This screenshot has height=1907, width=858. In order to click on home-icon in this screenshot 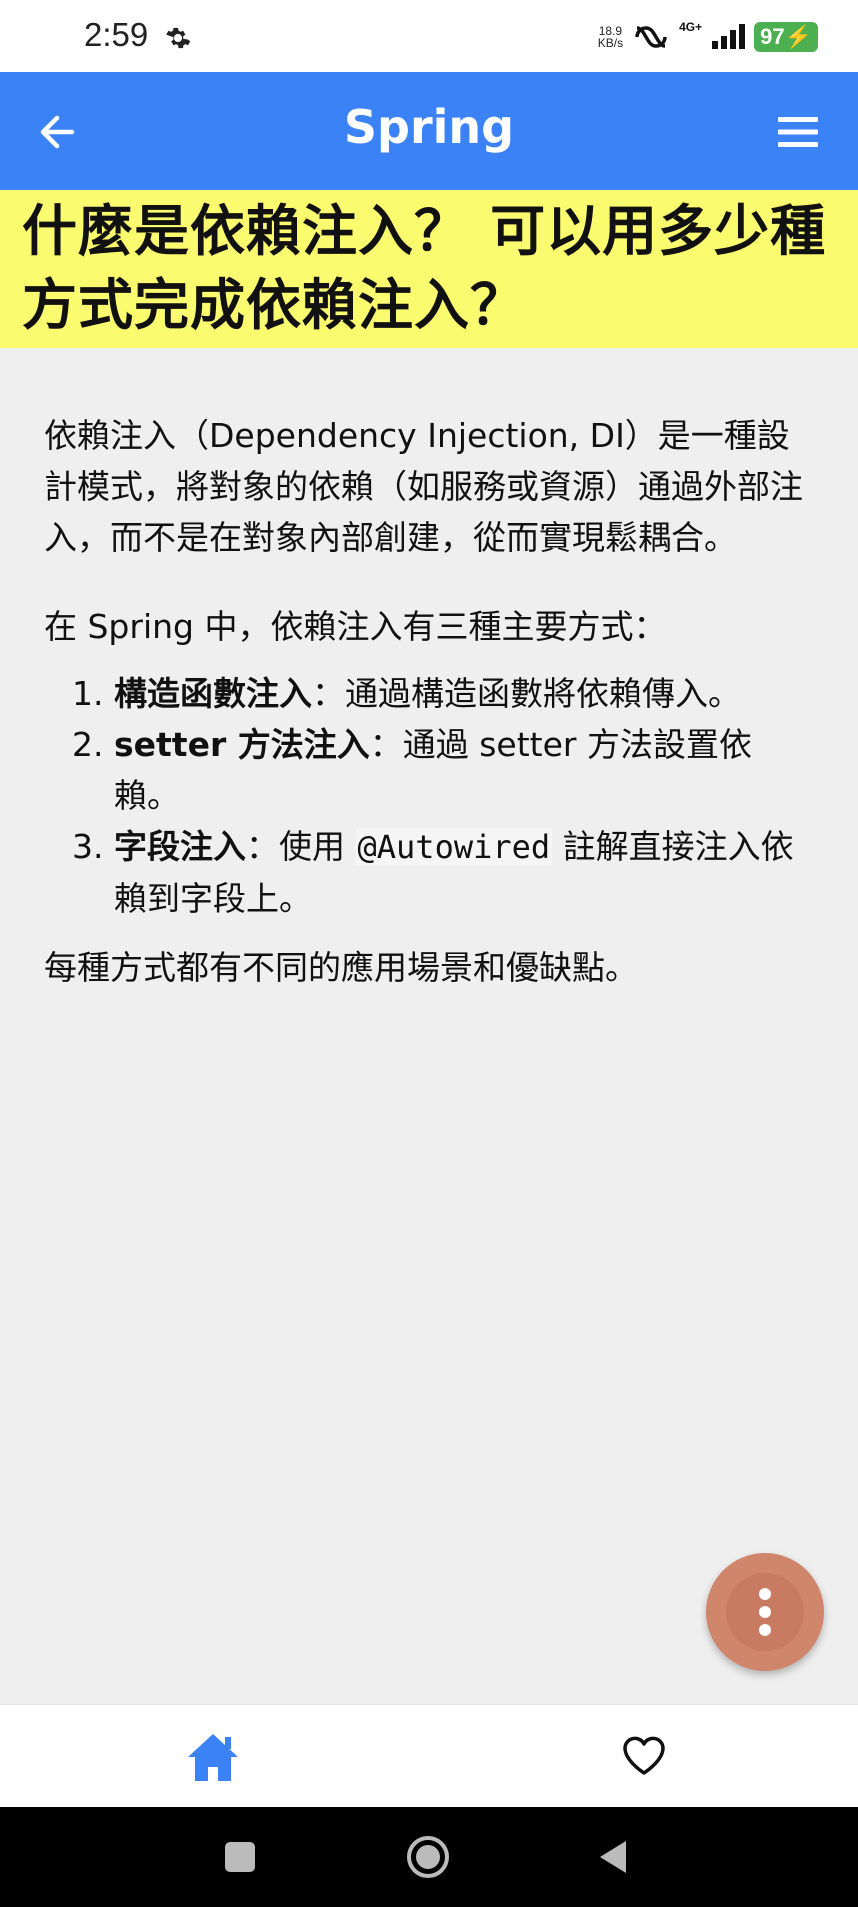, I will do `click(213, 1757)`.